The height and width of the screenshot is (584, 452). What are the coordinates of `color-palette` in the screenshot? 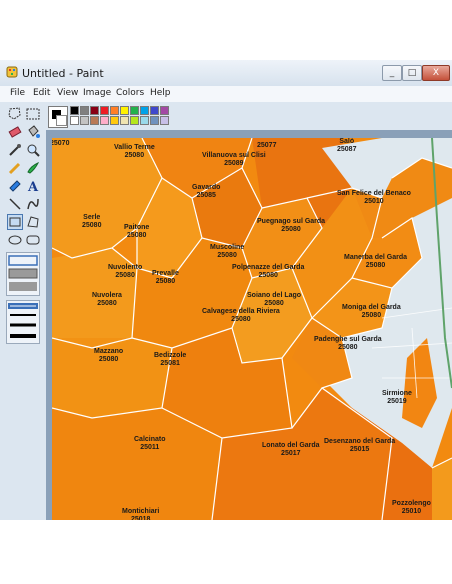 It's located at (249, 116).